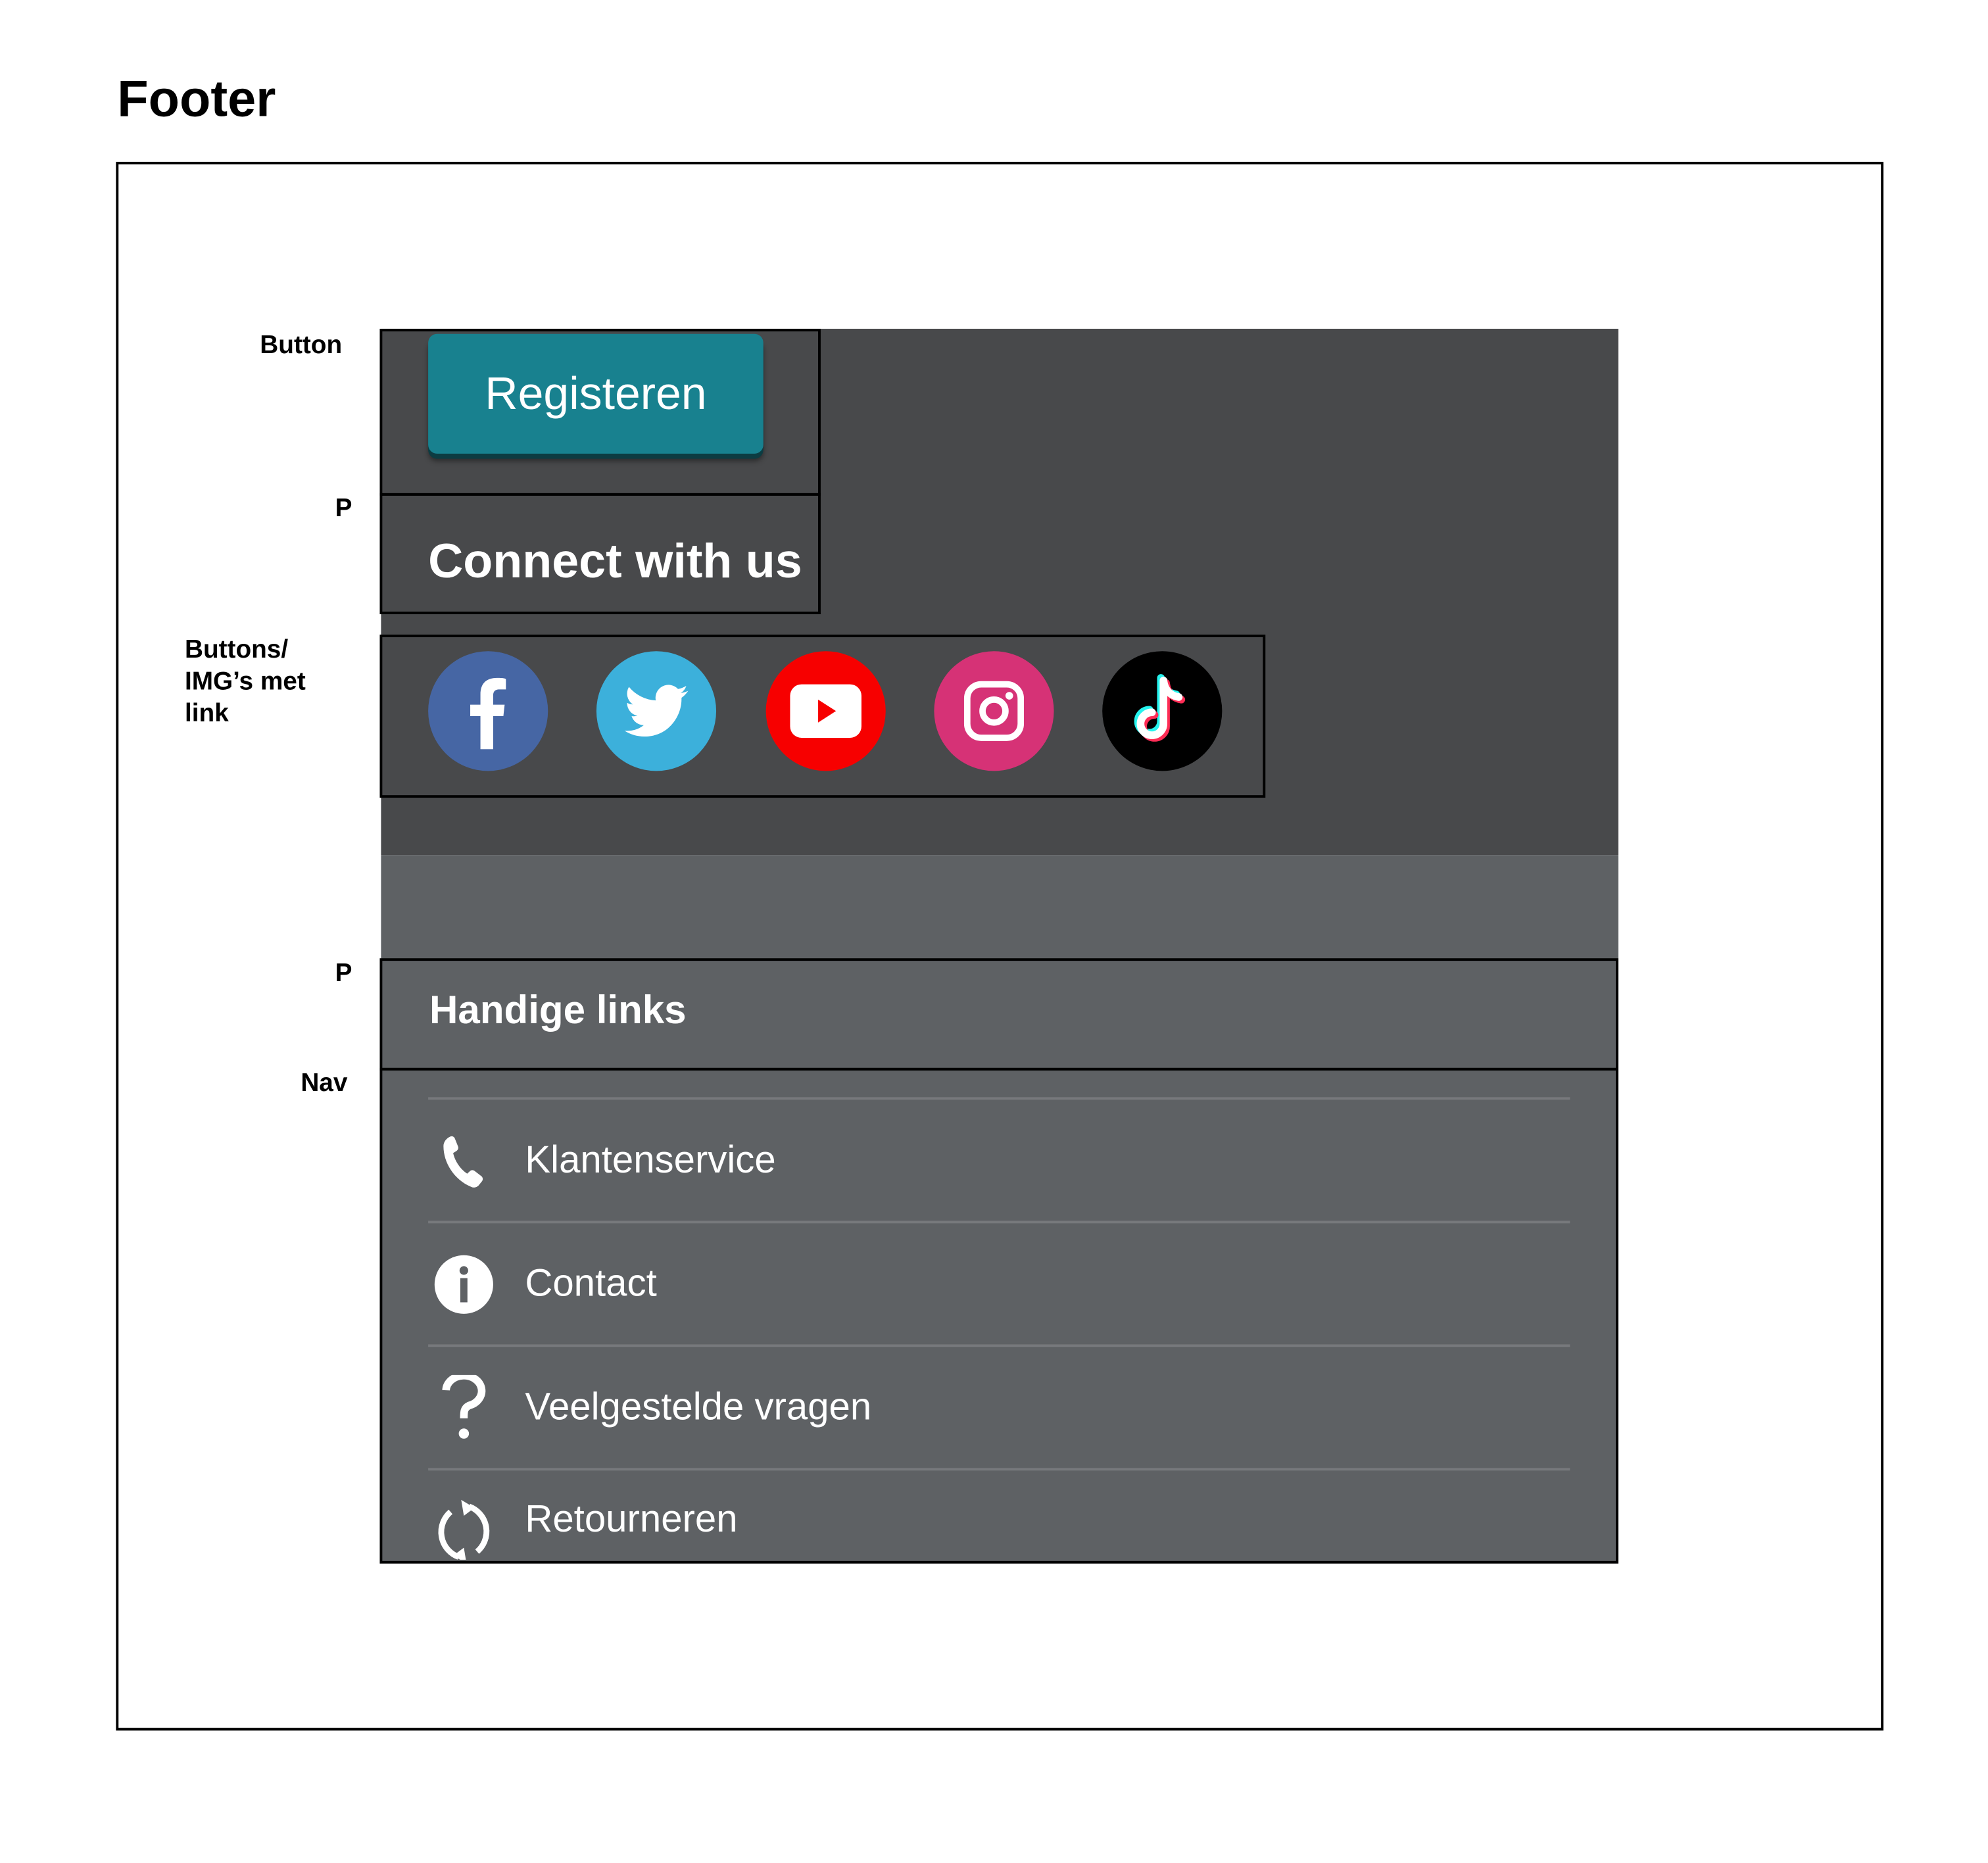  What do you see at coordinates (615, 562) in the screenshot?
I see `connect-heading: Connect with us` at bounding box center [615, 562].